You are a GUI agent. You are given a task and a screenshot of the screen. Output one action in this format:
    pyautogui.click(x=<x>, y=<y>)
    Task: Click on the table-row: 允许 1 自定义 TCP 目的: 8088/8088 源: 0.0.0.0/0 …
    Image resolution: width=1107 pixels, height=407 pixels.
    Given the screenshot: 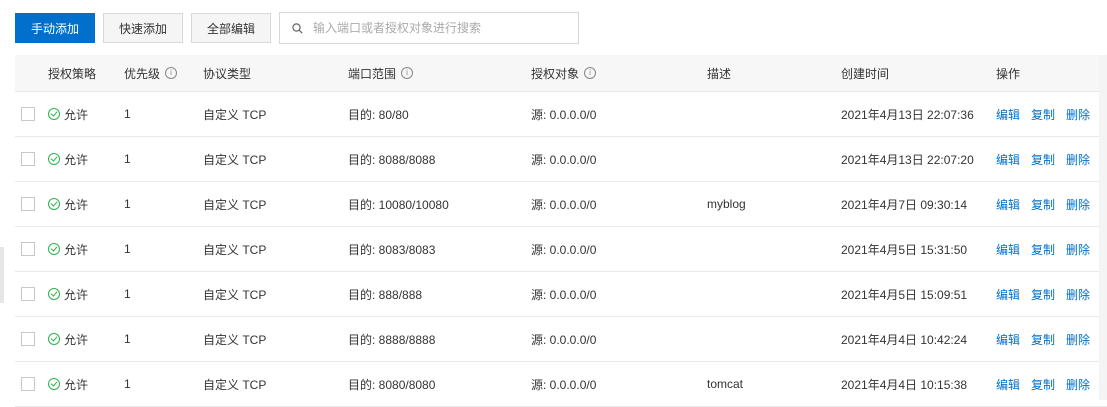 What is the action you would take?
    pyautogui.click(x=561, y=159)
    